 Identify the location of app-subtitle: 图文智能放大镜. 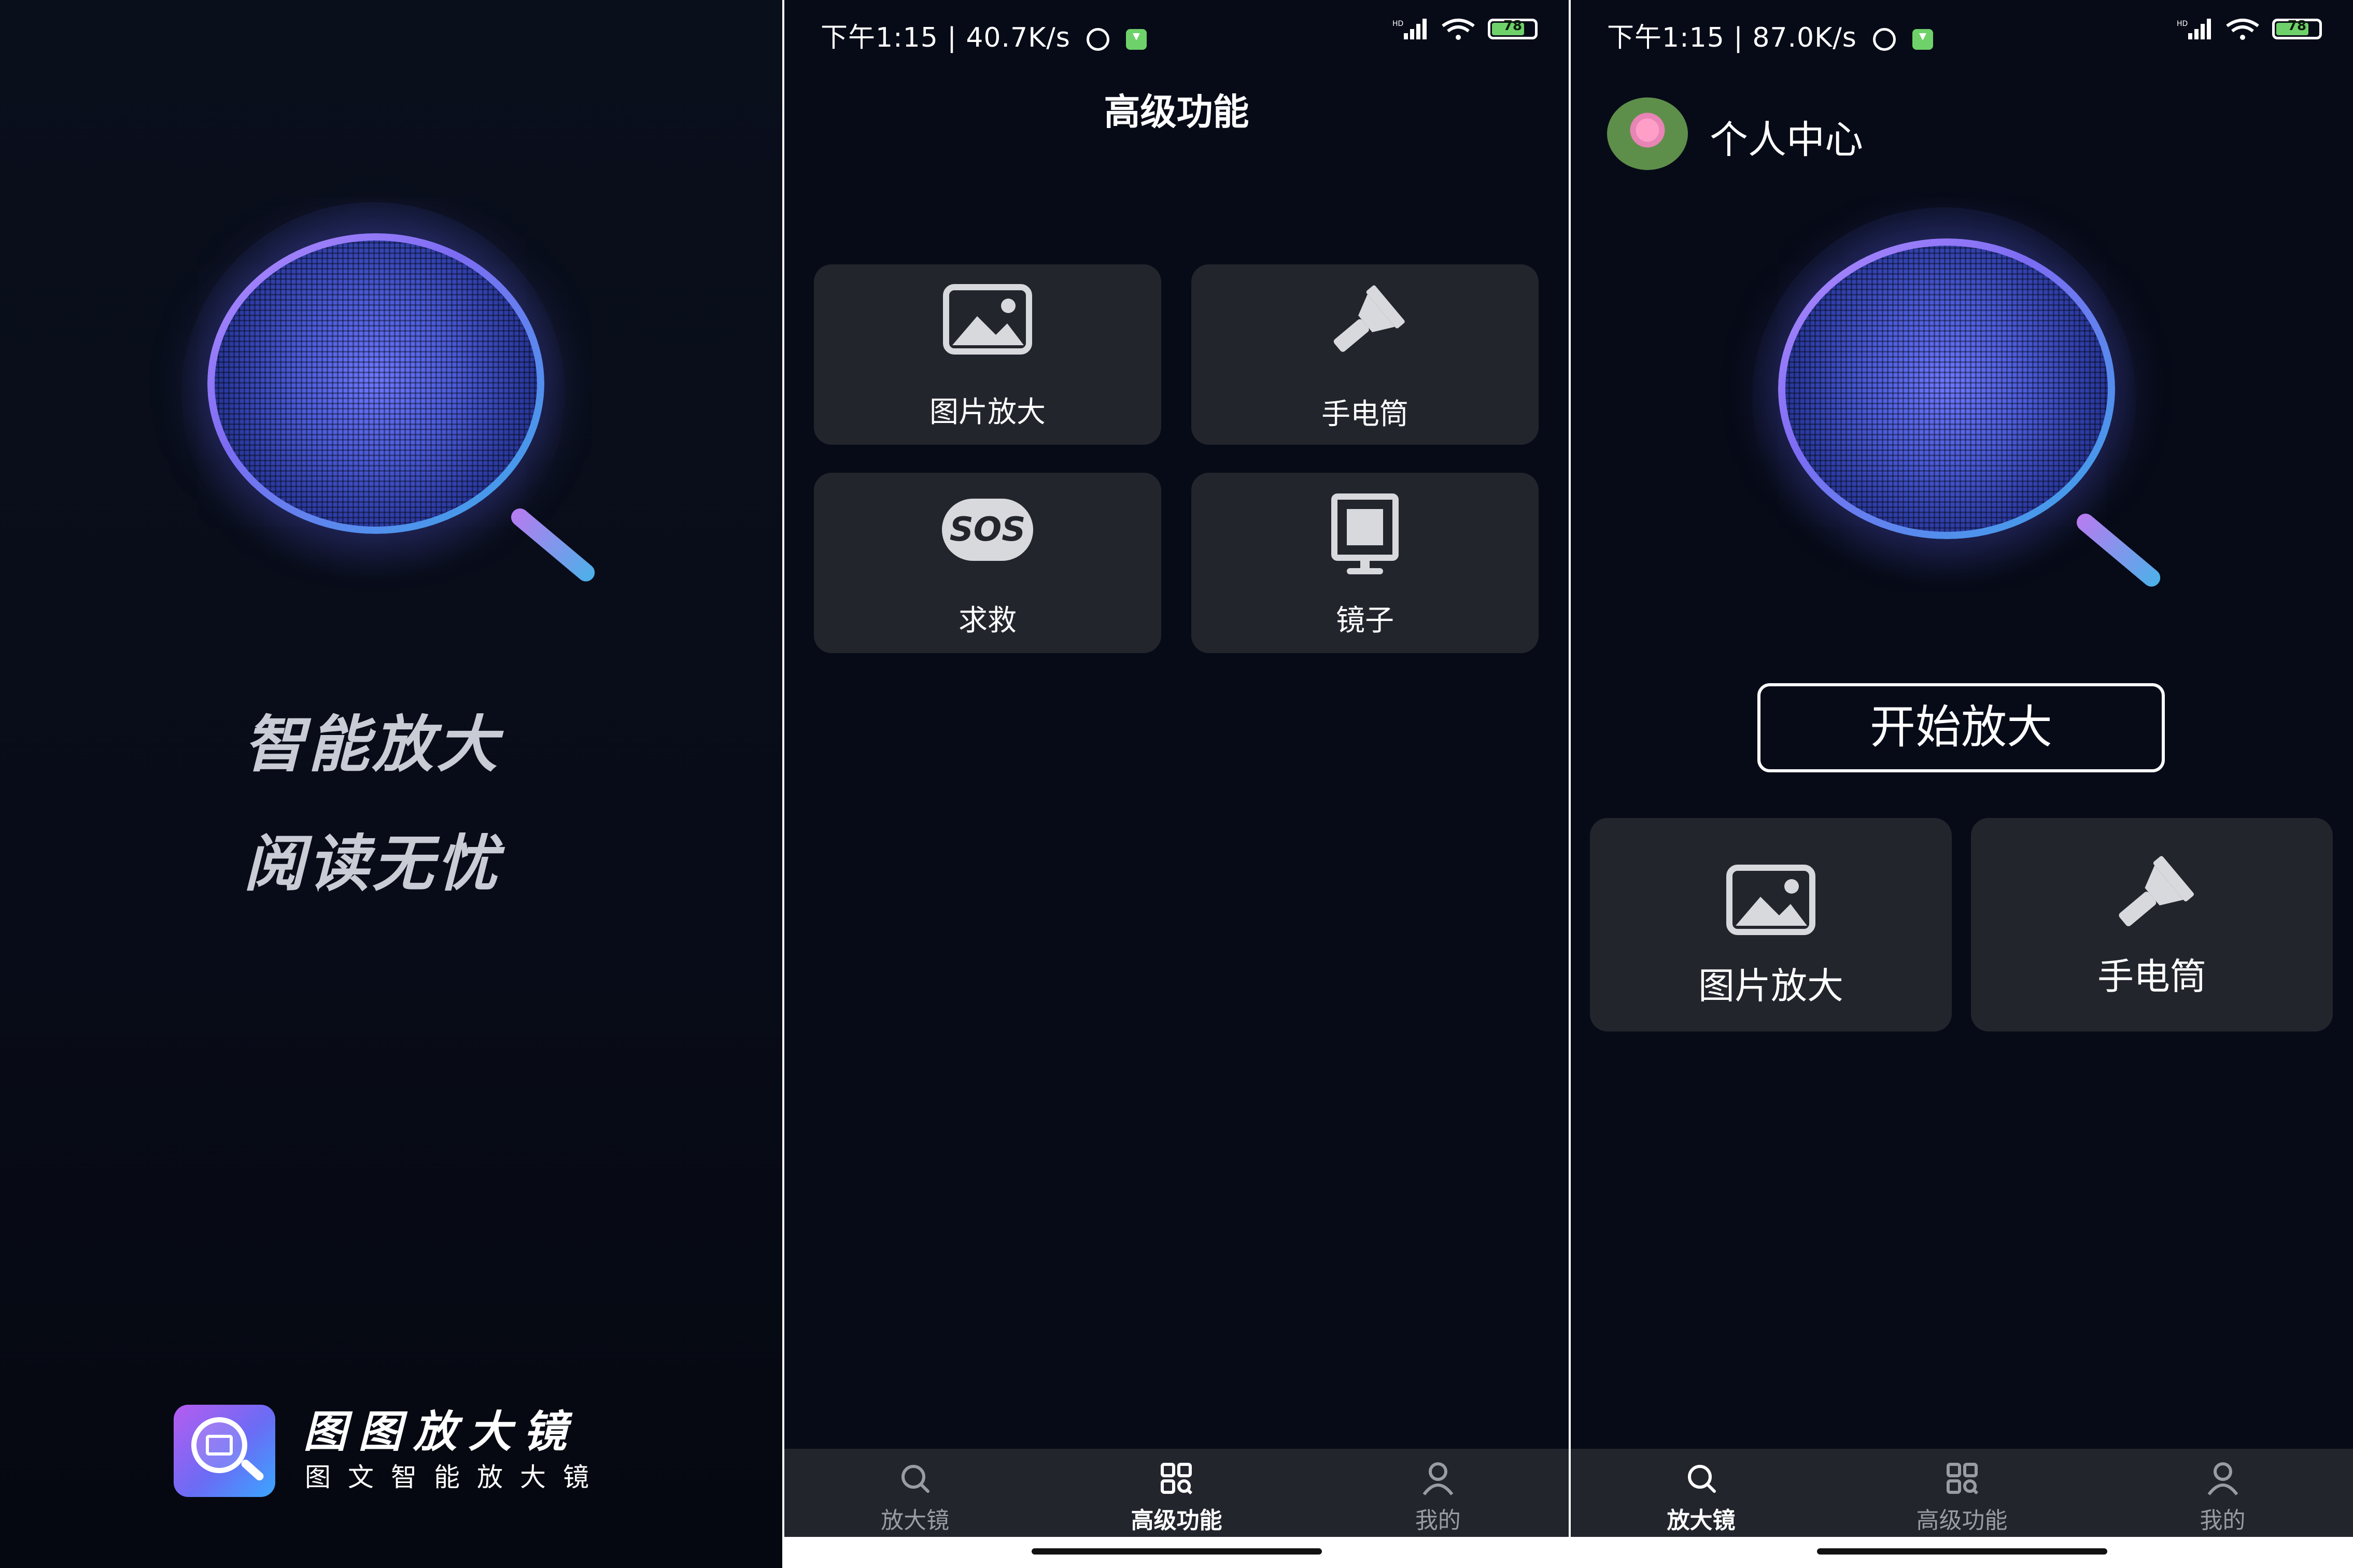
(455, 1477).